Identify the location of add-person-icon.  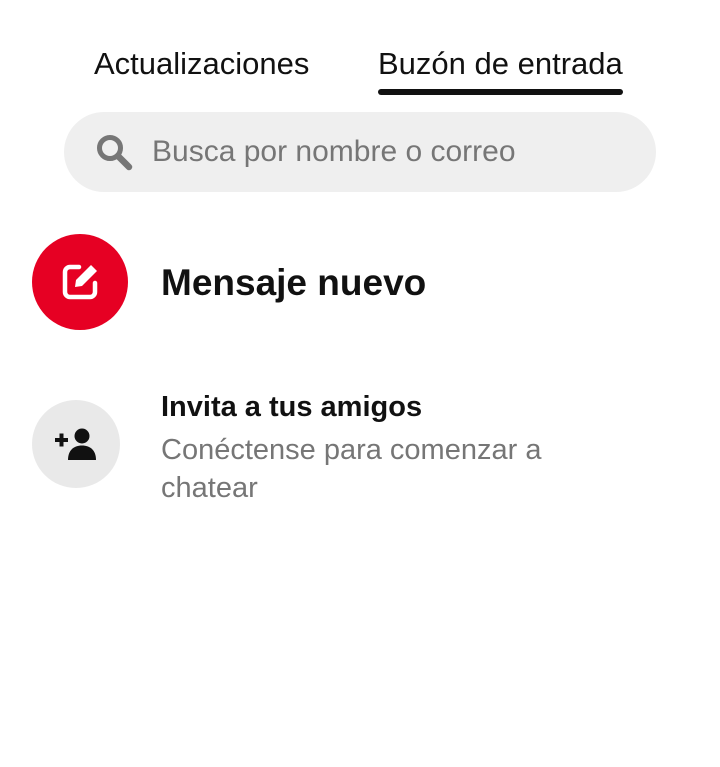
(75, 444).